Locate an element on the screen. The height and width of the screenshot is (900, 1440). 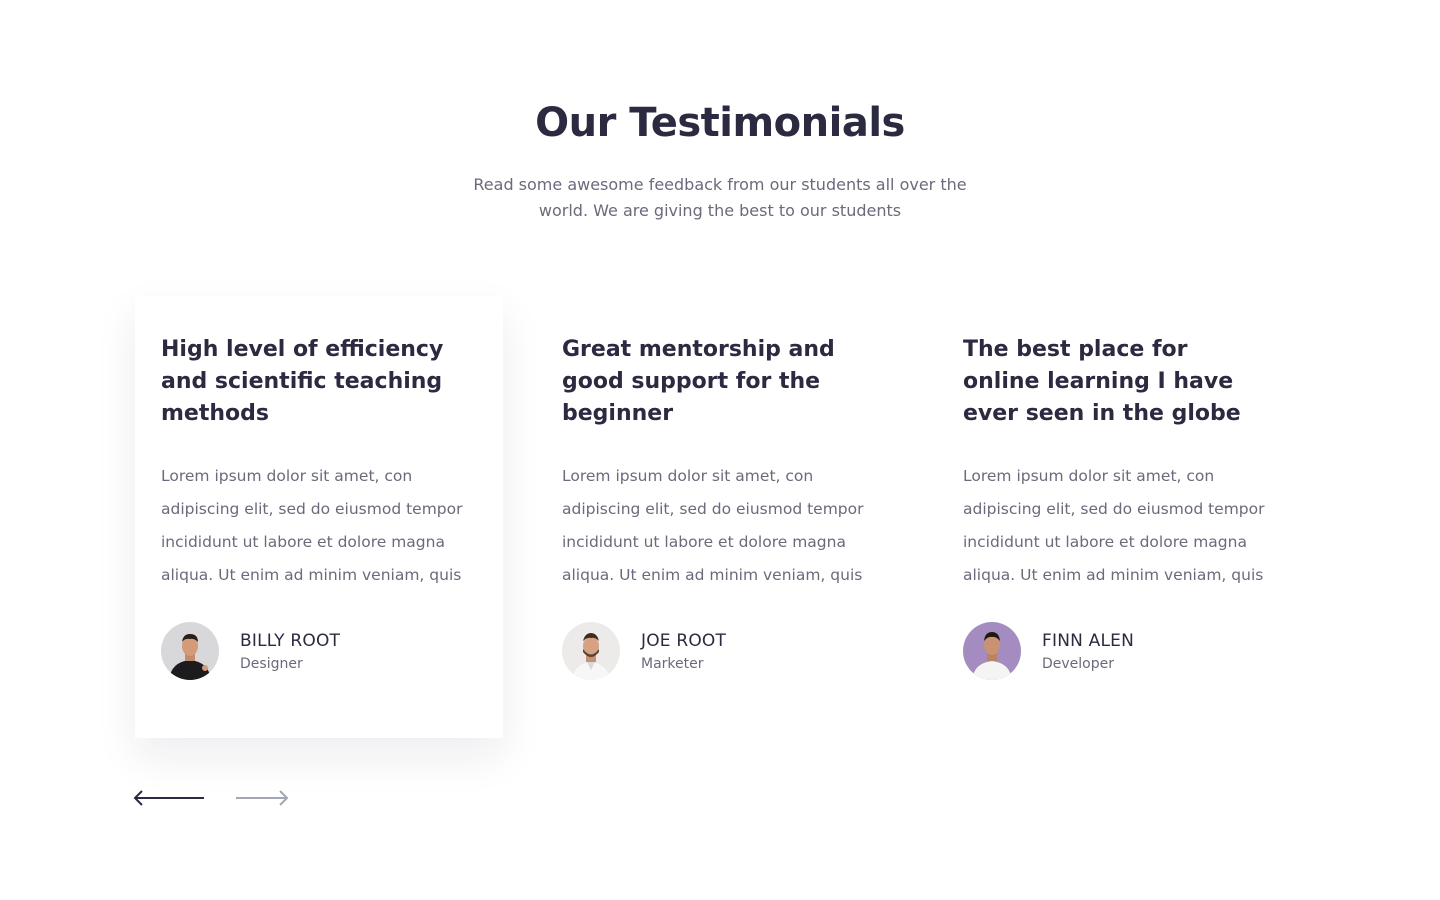
author-name: JOE ROOT is located at coordinates (684, 640).